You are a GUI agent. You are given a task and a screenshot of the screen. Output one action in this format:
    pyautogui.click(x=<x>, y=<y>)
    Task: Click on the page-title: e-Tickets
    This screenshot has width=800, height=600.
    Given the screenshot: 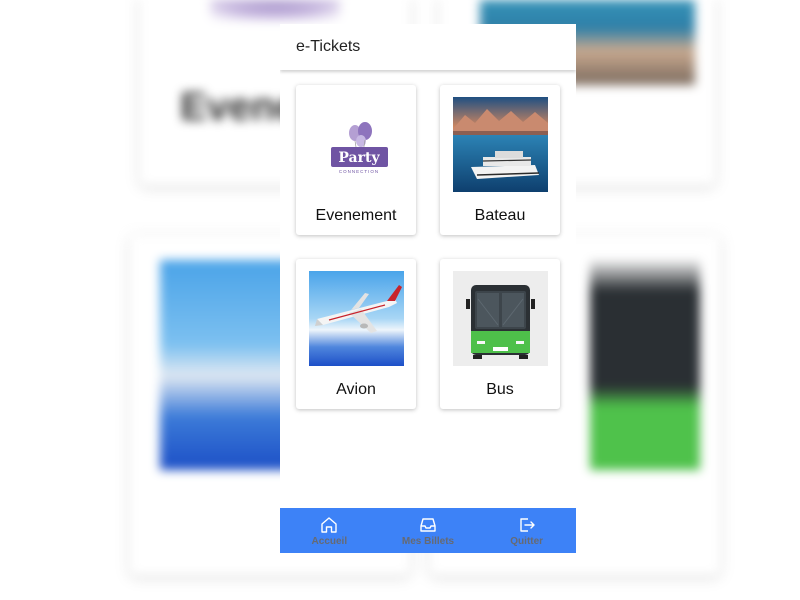 What is the action you would take?
    pyautogui.click(x=328, y=46)
    